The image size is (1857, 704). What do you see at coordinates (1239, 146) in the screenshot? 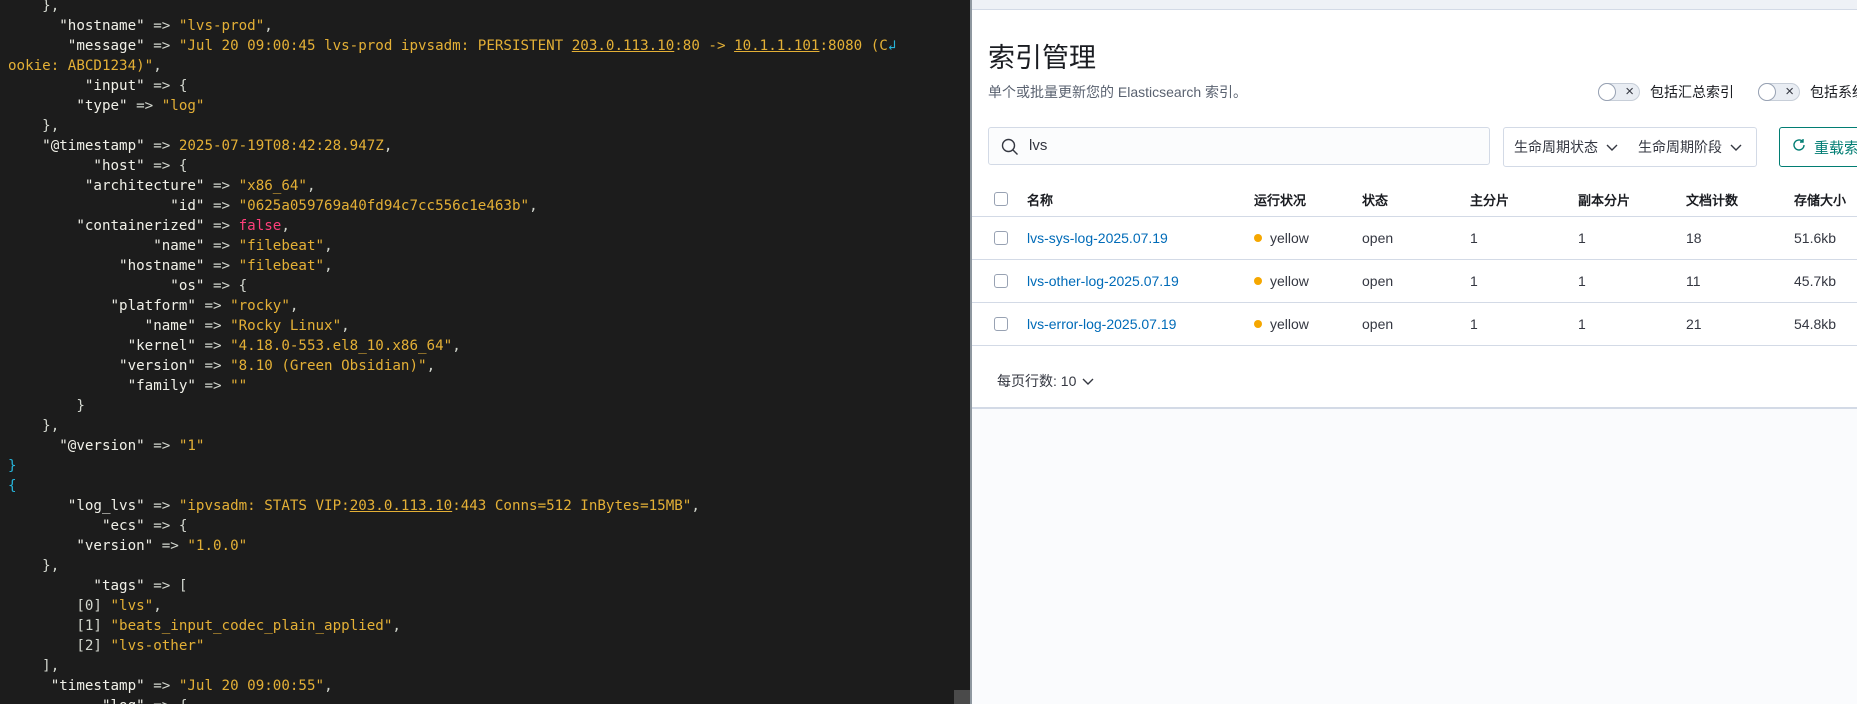
I see `search-input: lvs` at bounding box center [1239, 146].